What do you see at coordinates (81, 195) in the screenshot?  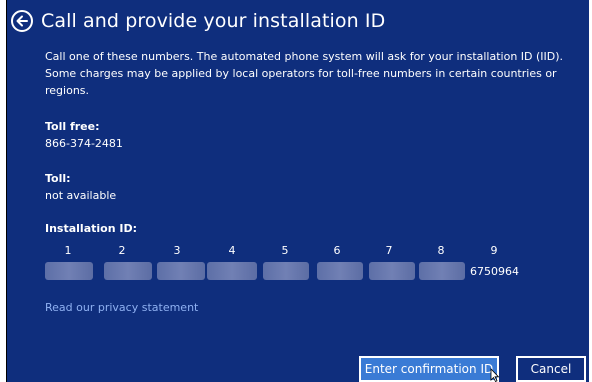 I see `toll-number: not available` at bounding box center [81, 195].